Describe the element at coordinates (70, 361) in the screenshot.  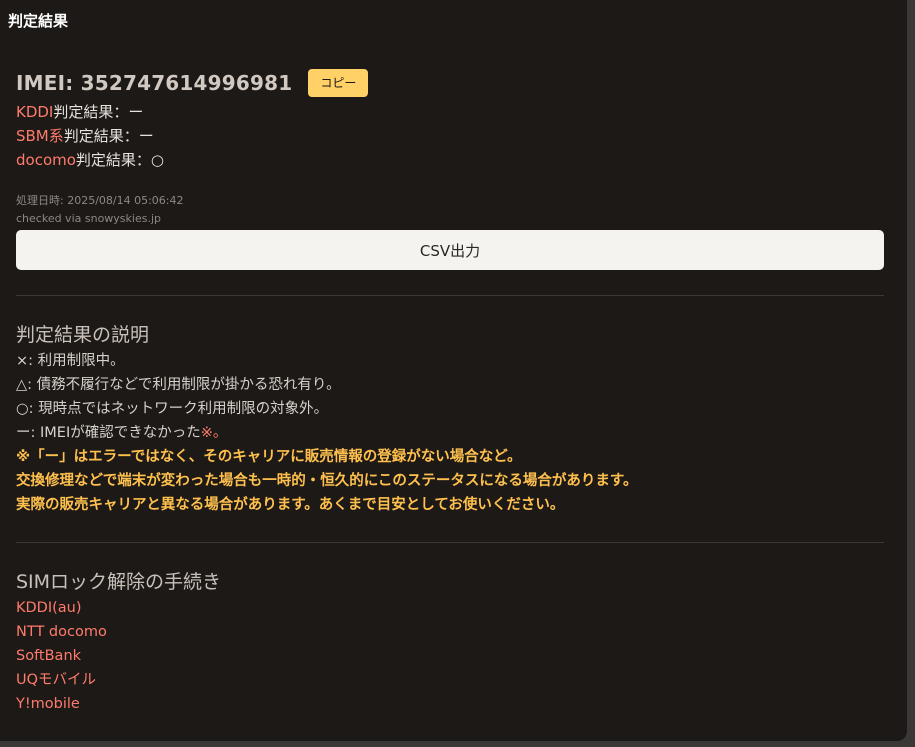
I see `explanation-line-x: ×: 利用制限中。` at that location.